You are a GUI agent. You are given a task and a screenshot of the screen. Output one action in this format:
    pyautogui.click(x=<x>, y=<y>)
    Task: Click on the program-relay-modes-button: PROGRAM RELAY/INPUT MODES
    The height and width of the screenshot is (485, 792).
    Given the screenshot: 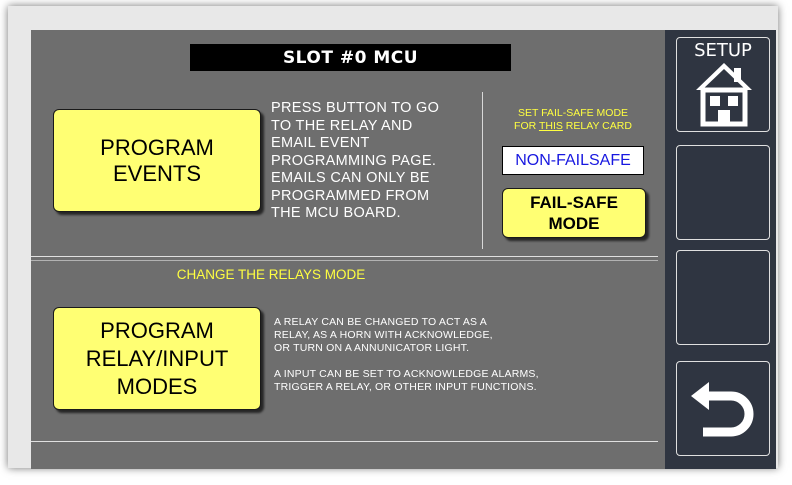 What is the action you would take?
    pyautogui.click(x=157, y=358)
    